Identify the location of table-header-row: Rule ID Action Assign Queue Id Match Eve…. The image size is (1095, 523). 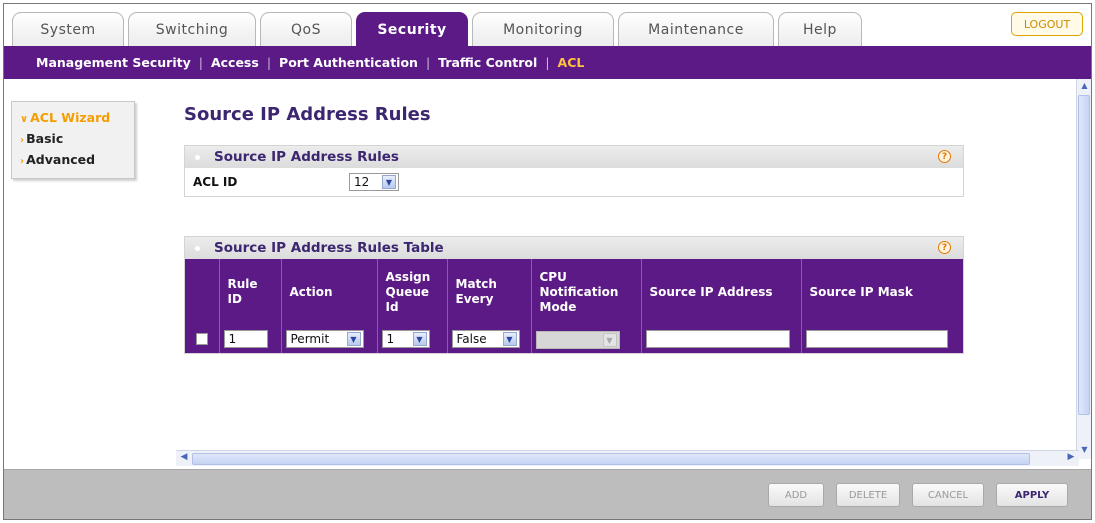
(574, 292).